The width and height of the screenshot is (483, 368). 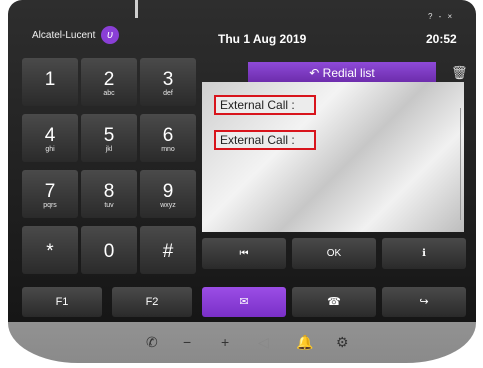 I want to click on key-3: 3 def, so click(x=168, y=82).